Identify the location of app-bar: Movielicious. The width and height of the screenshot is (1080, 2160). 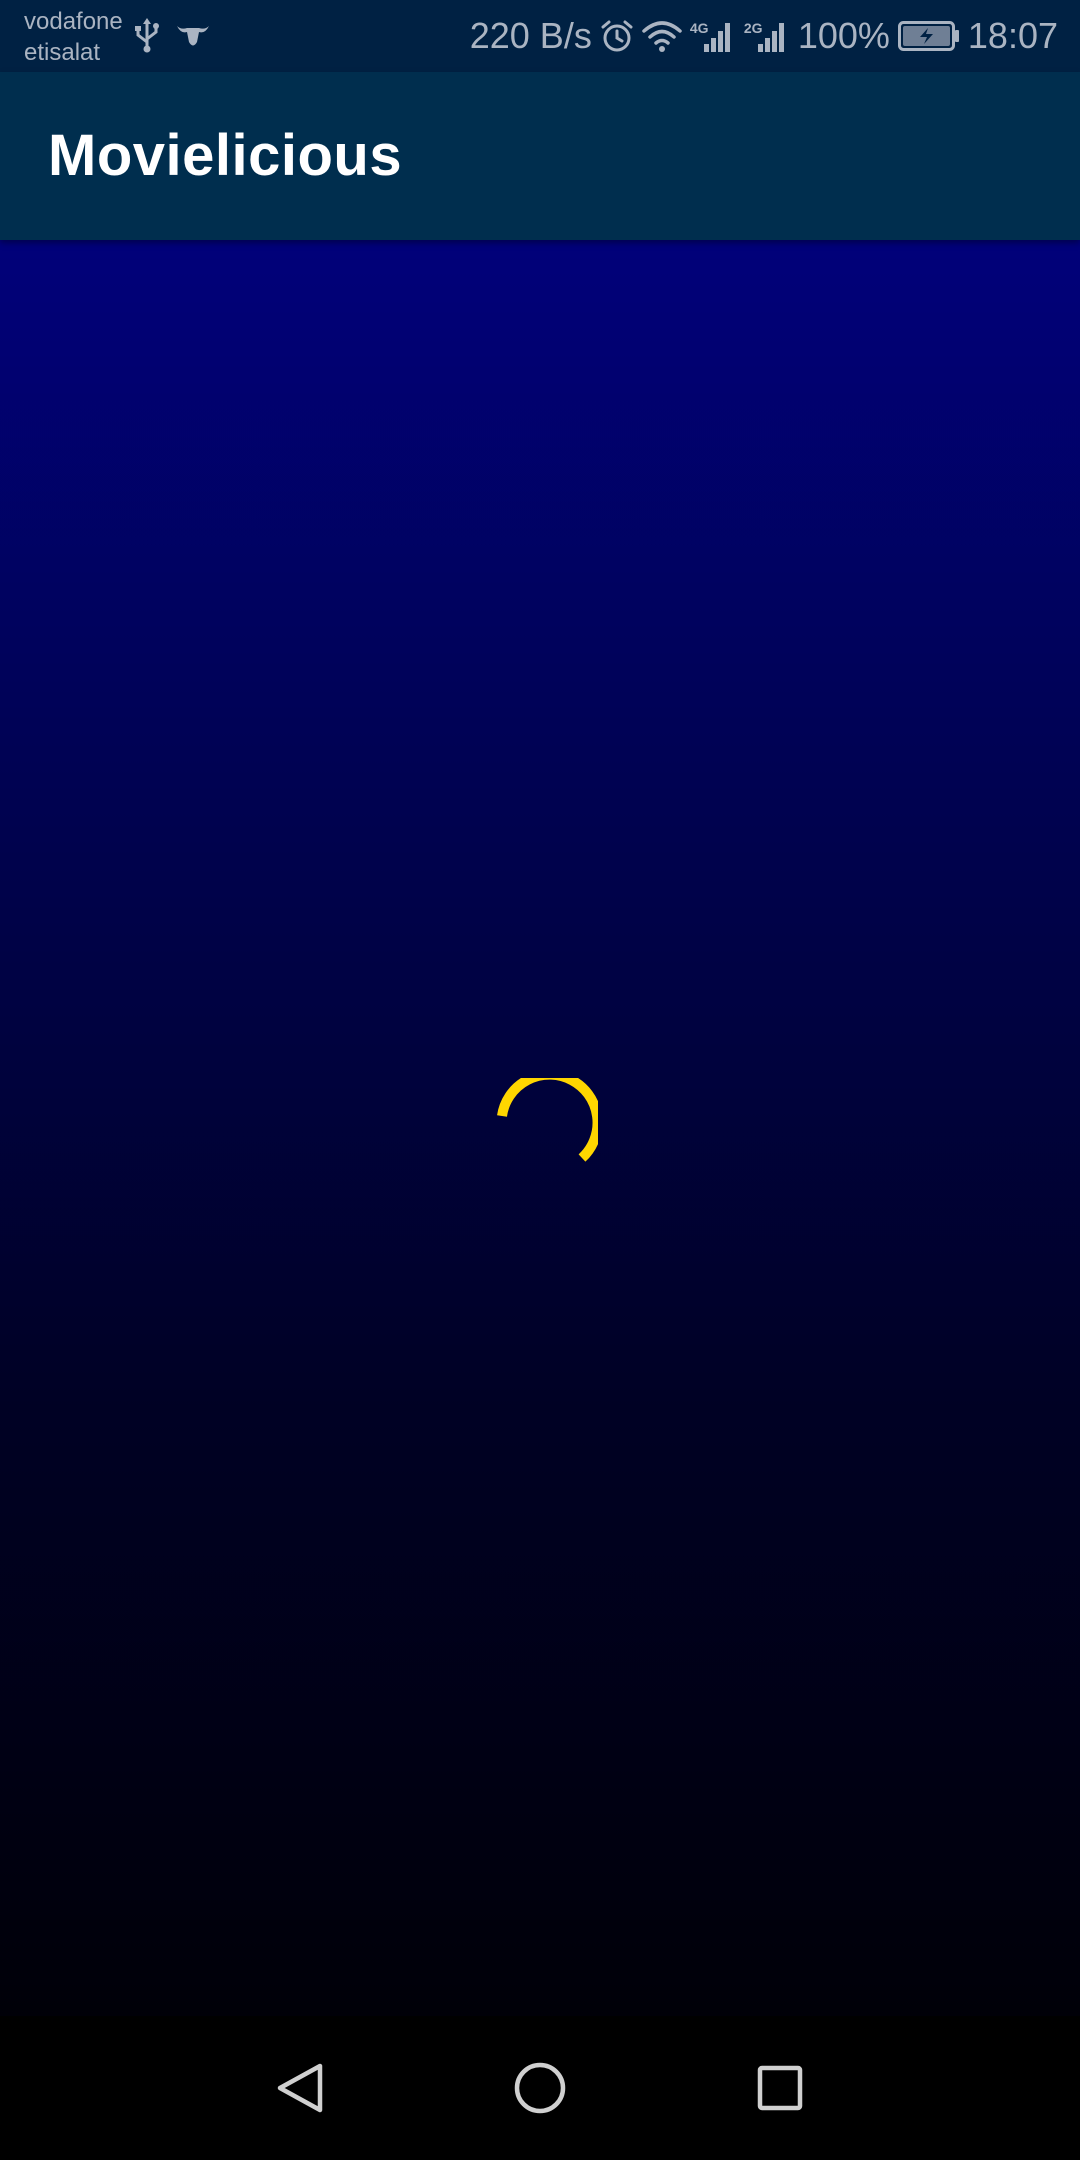
(540, 156).